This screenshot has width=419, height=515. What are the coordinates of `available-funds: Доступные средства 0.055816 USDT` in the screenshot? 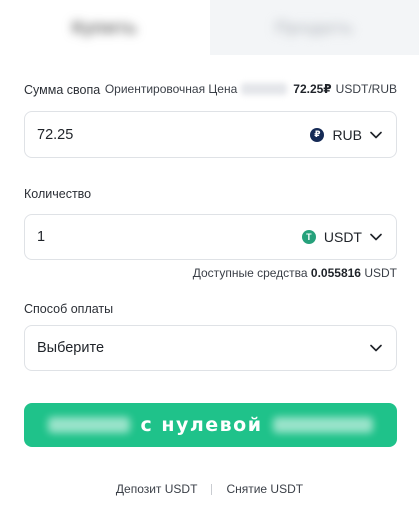 It's located at (295, 273).